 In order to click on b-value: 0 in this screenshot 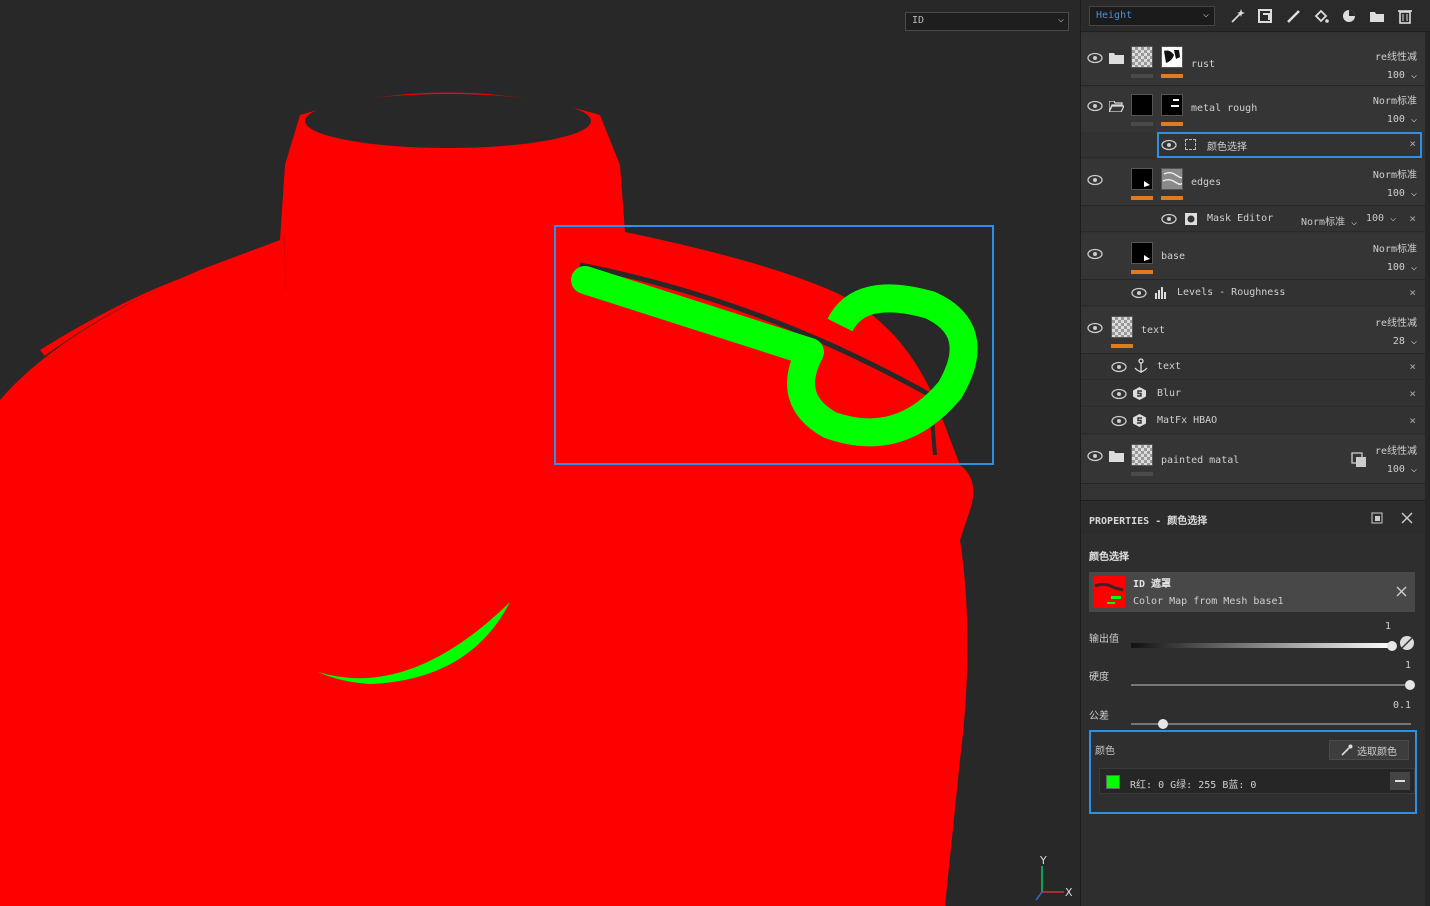, I will do `click(1253, 785)`.